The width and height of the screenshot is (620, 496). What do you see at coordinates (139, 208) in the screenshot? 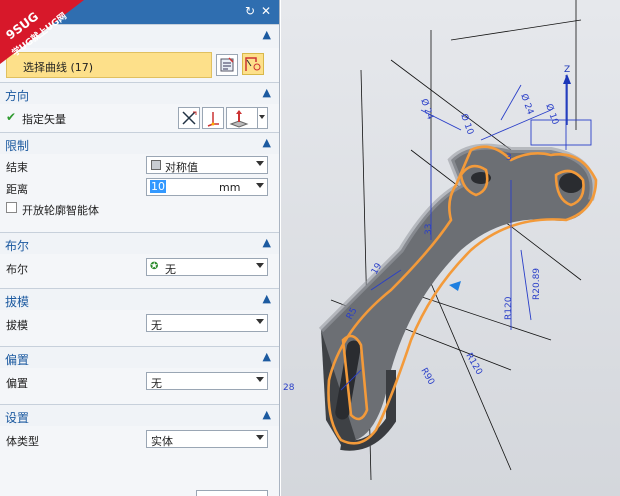
I see `open-profile-row: 开放轮廓智能体` at bounding box center [139, 208].